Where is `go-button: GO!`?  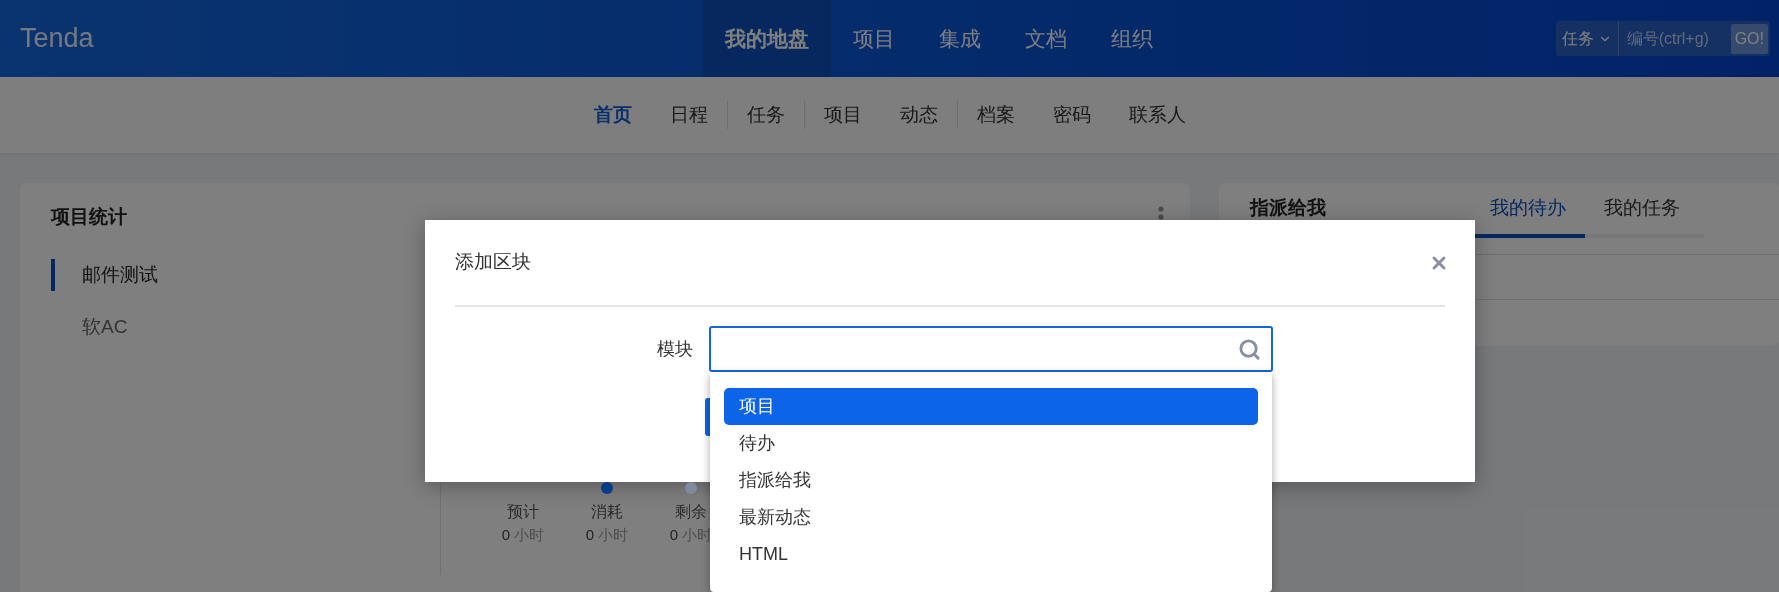 go-button: GO! is located at coordinates (1749, 38).